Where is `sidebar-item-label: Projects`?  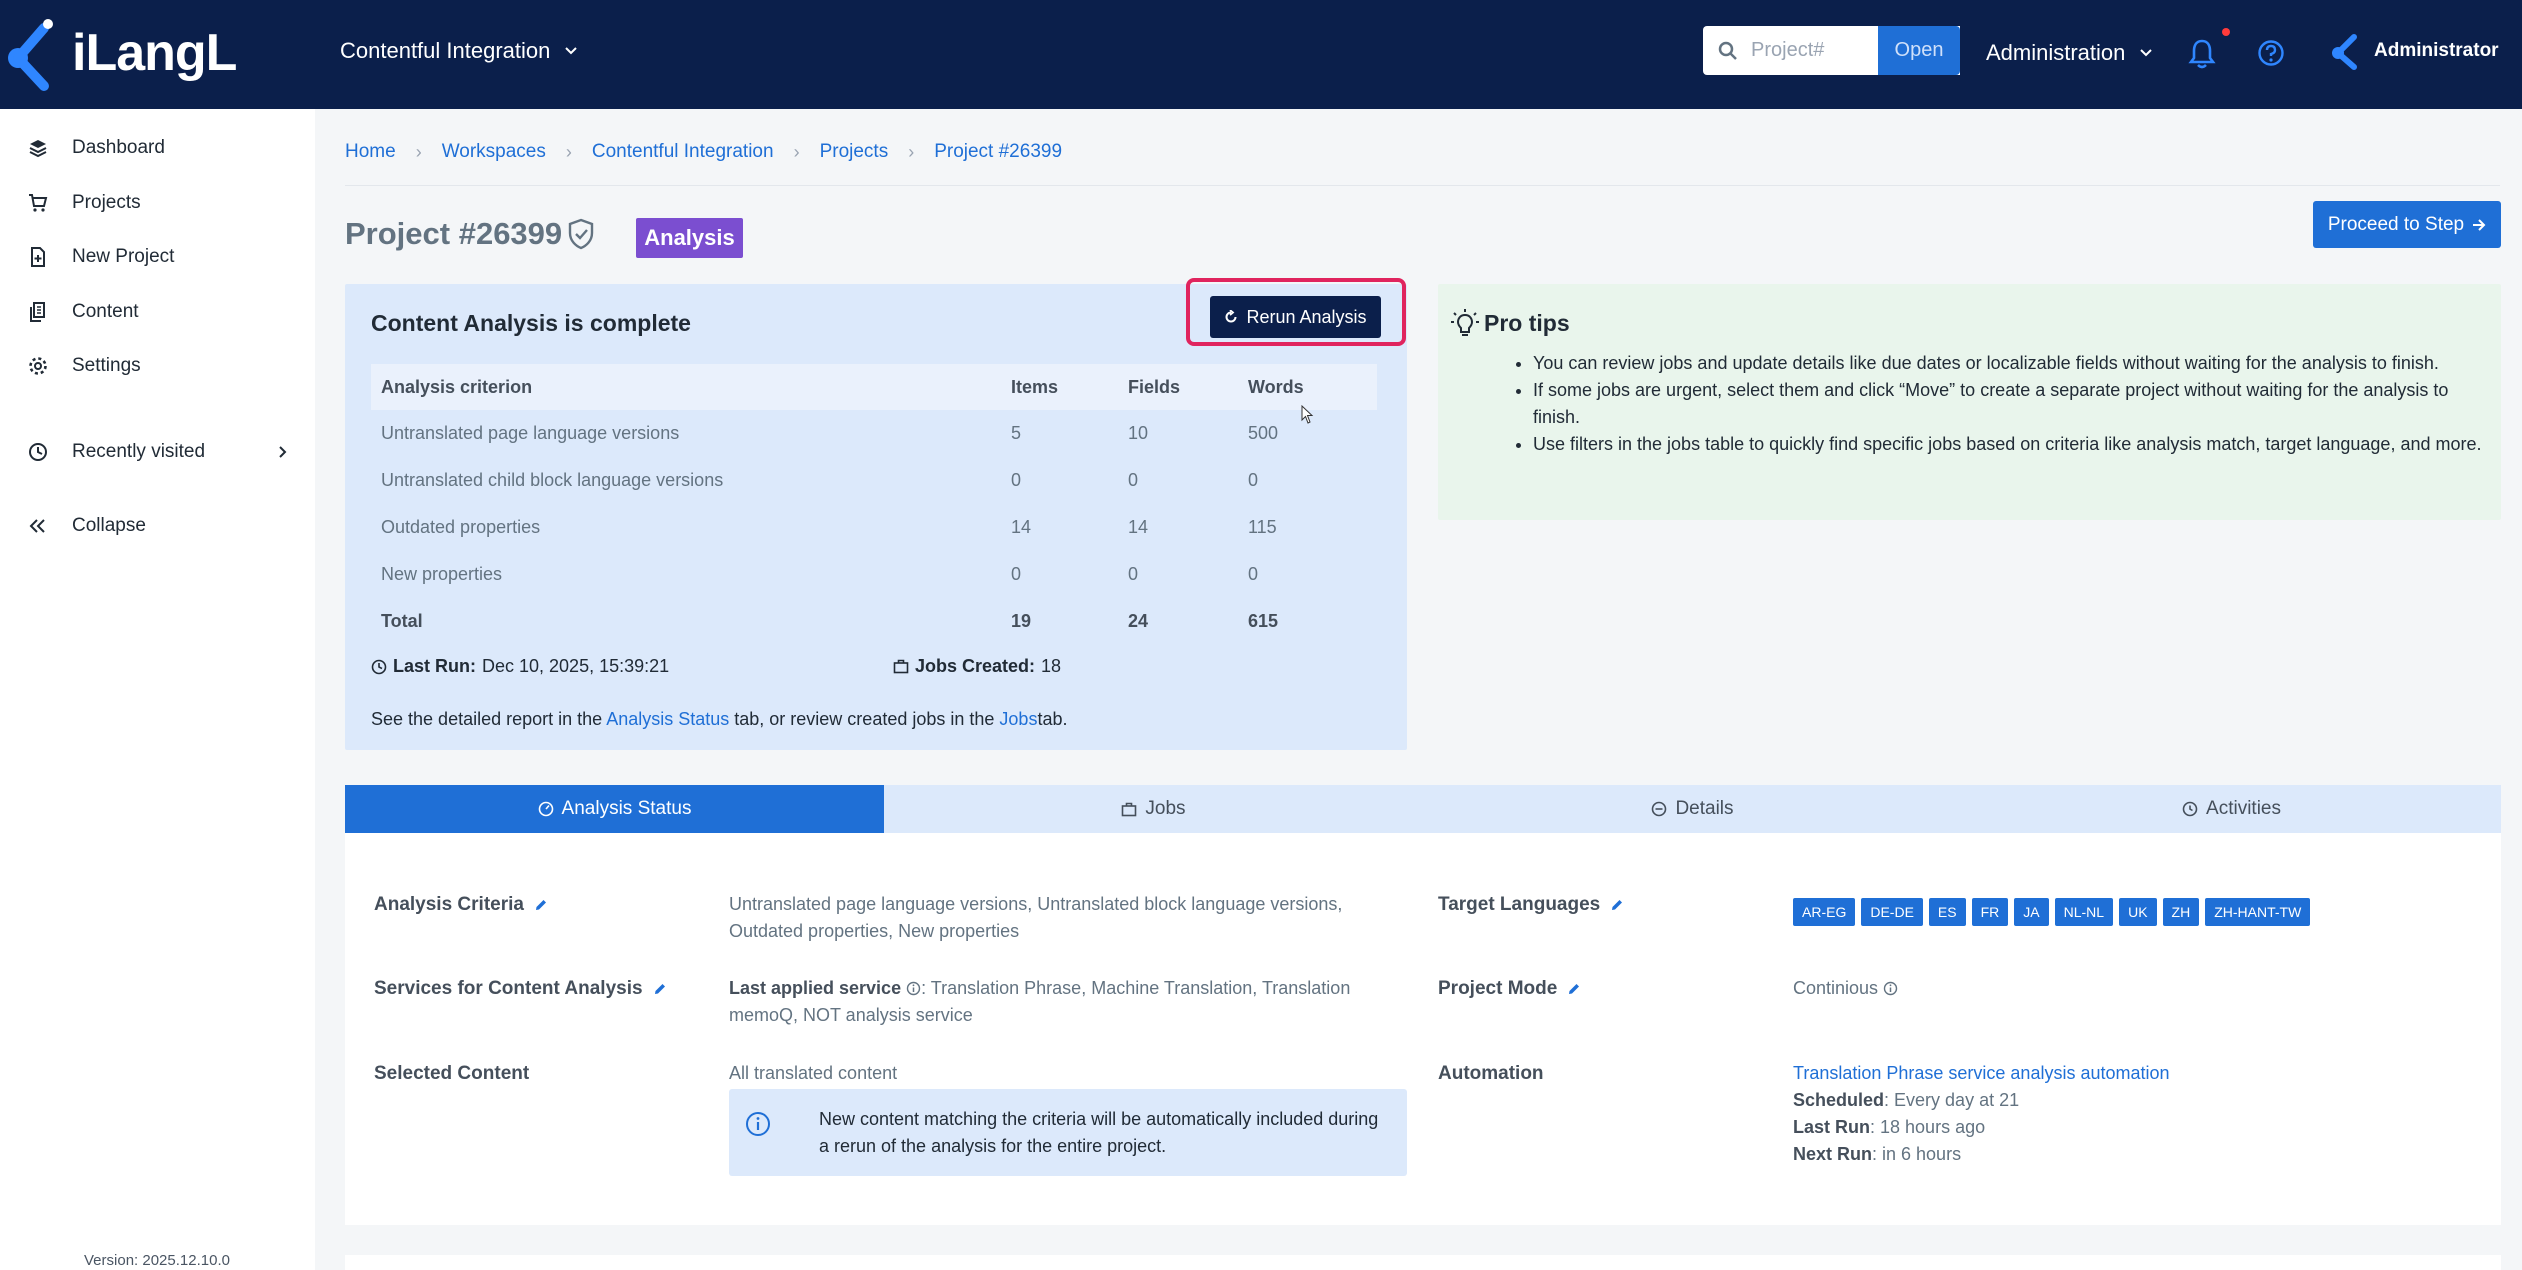 sidebar-item-label: Projects is located at coordinates (106, 202).